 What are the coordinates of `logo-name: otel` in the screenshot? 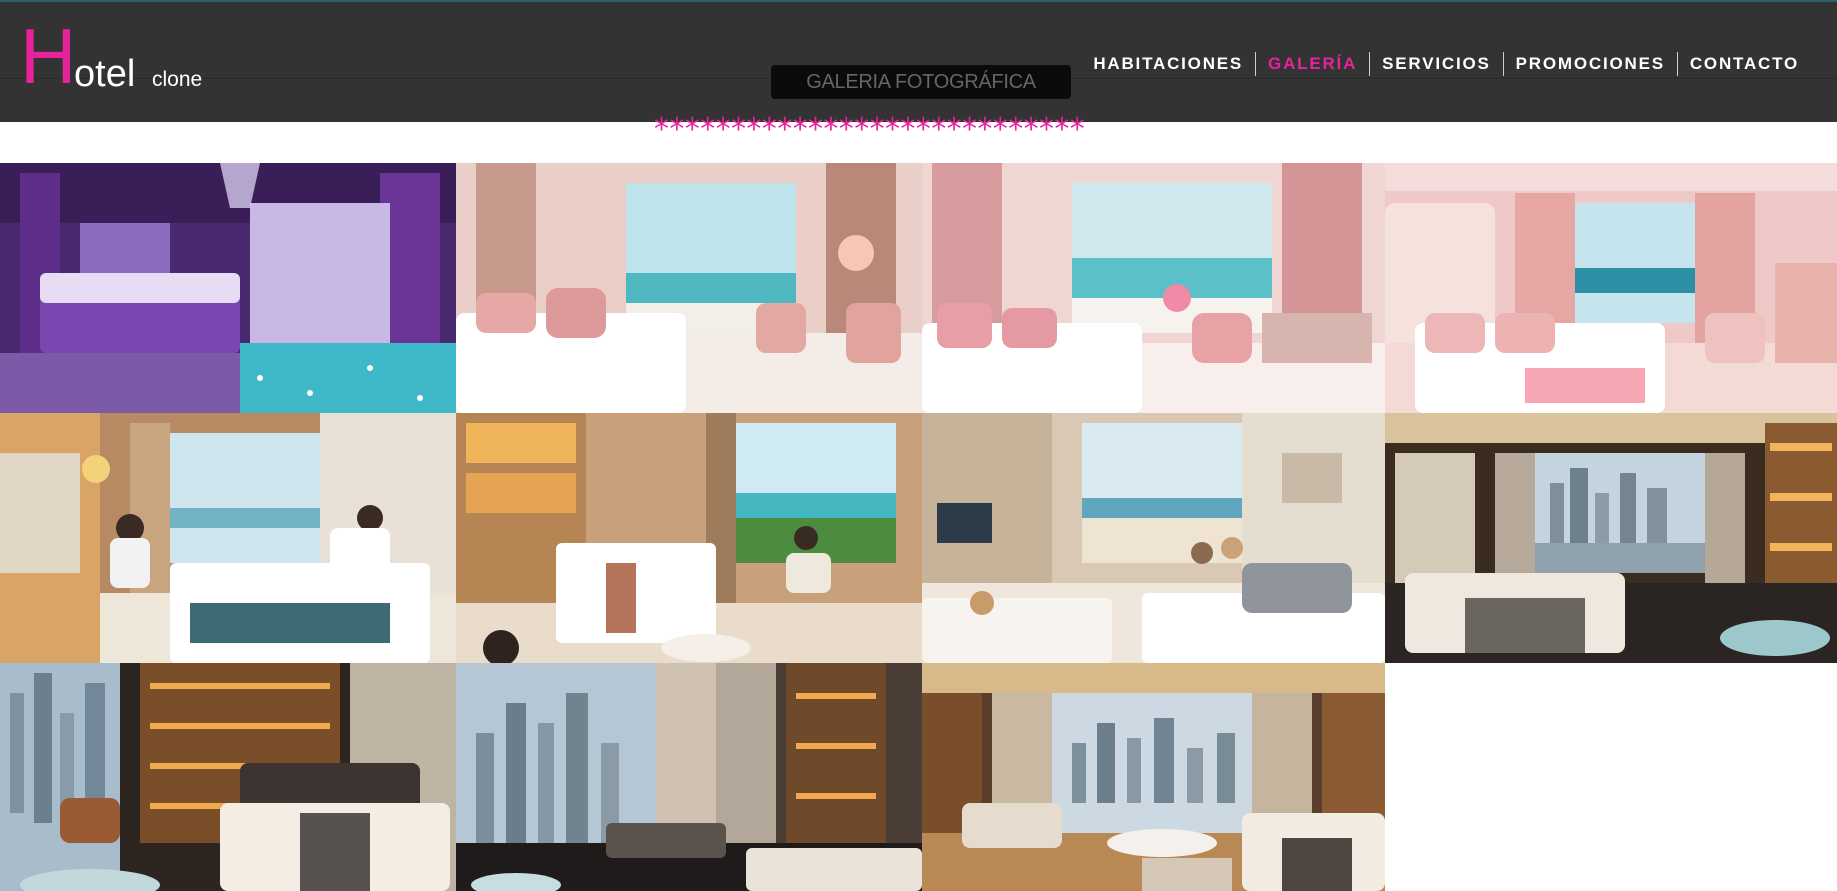 It's located at (105, 74).